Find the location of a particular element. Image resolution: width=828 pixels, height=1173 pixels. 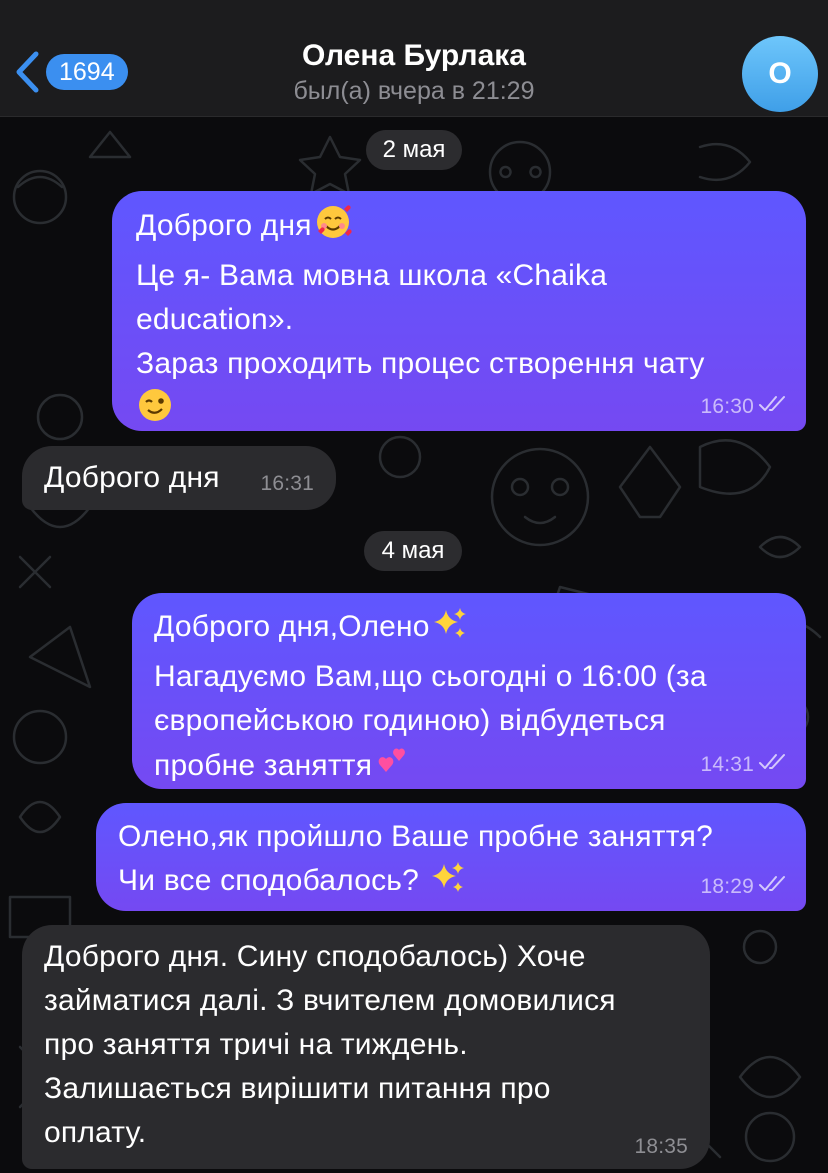

message-text: європейською годиною) відбудеться is located at coordinates (410, 720).